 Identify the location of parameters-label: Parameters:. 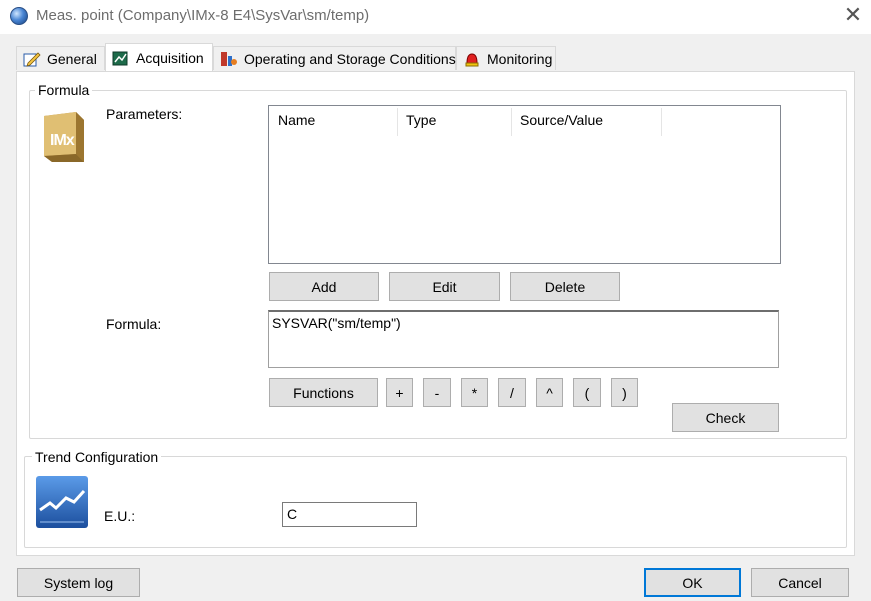
(144, 114).